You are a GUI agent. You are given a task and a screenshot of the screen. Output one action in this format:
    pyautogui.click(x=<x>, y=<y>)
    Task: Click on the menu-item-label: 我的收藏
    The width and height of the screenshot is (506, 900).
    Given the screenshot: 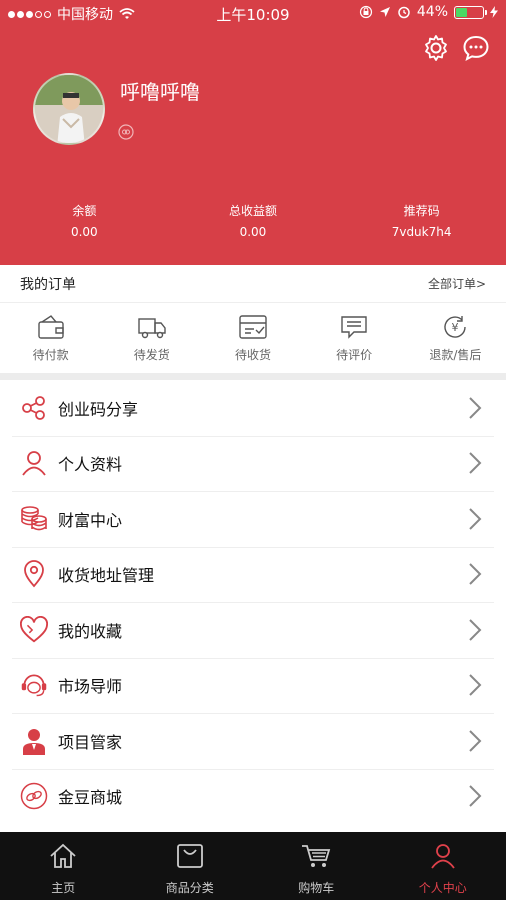 What is the action you would take?
    pyautogui.click(x=90, y=631)
    